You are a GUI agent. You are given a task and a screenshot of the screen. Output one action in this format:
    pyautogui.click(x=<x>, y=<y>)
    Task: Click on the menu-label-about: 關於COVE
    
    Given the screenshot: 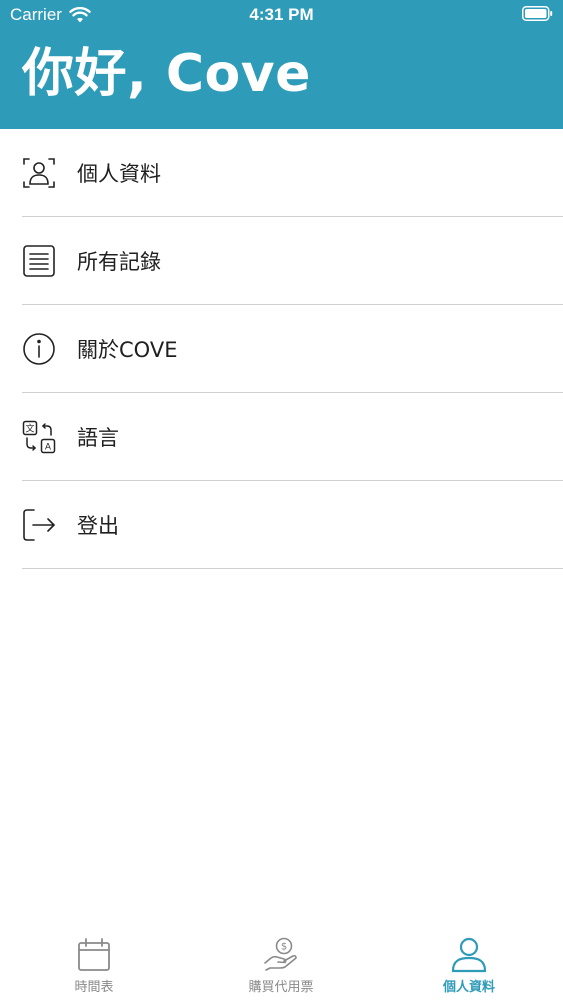 What is the action you would take?
    pyautogui.click(x=127, y=350)
    